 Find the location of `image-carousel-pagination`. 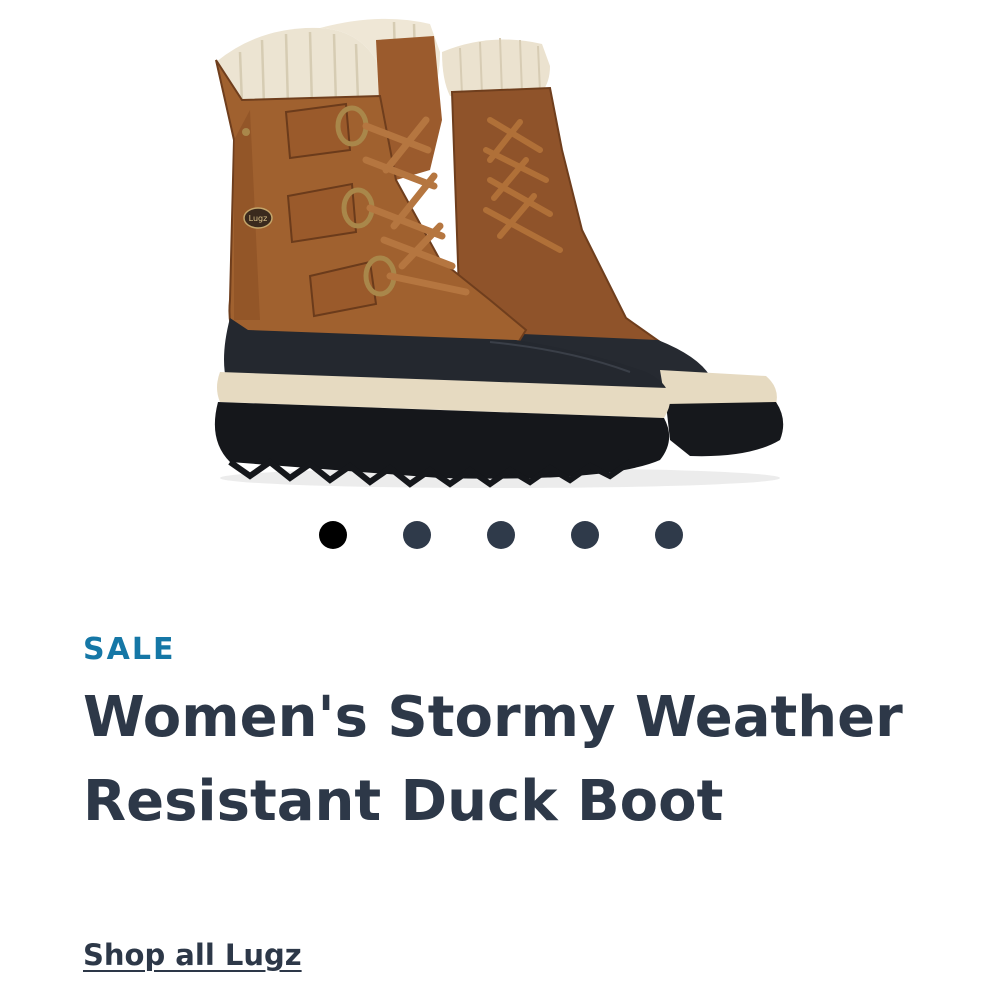

image-carousel-pagination is located at coordinates (501, 535).